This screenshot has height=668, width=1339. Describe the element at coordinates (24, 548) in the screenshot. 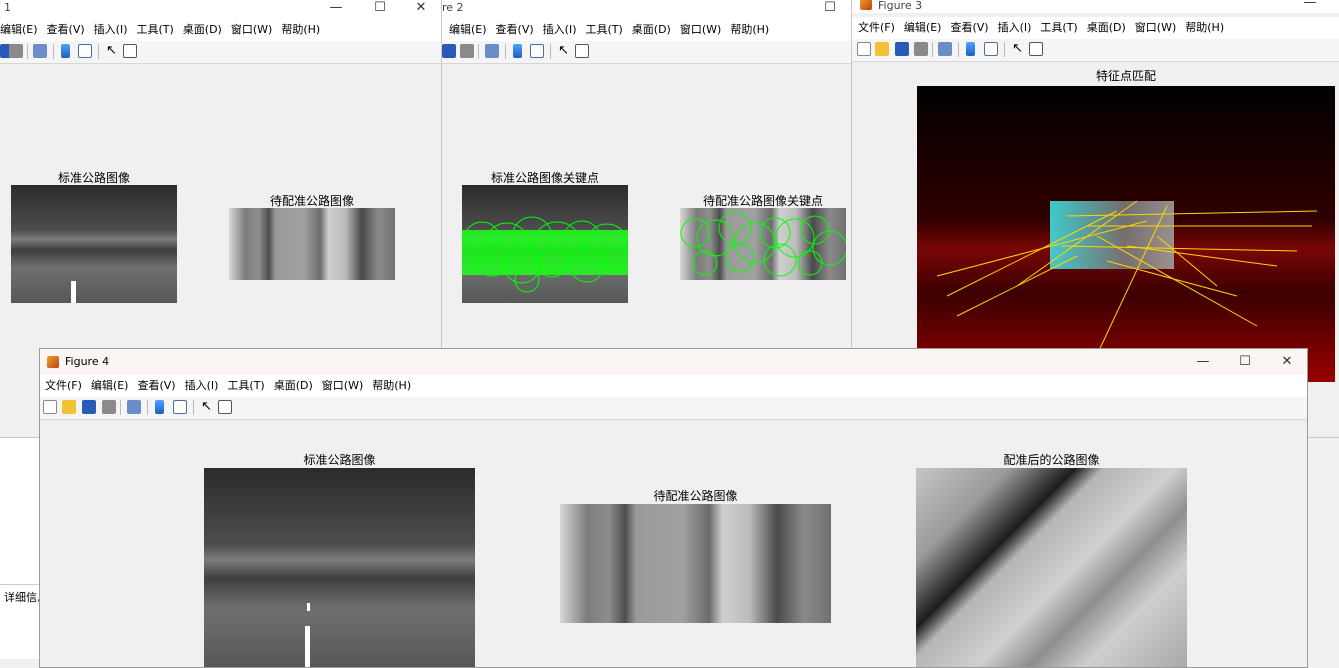

I see `background-panel: 详细信息` at that location.